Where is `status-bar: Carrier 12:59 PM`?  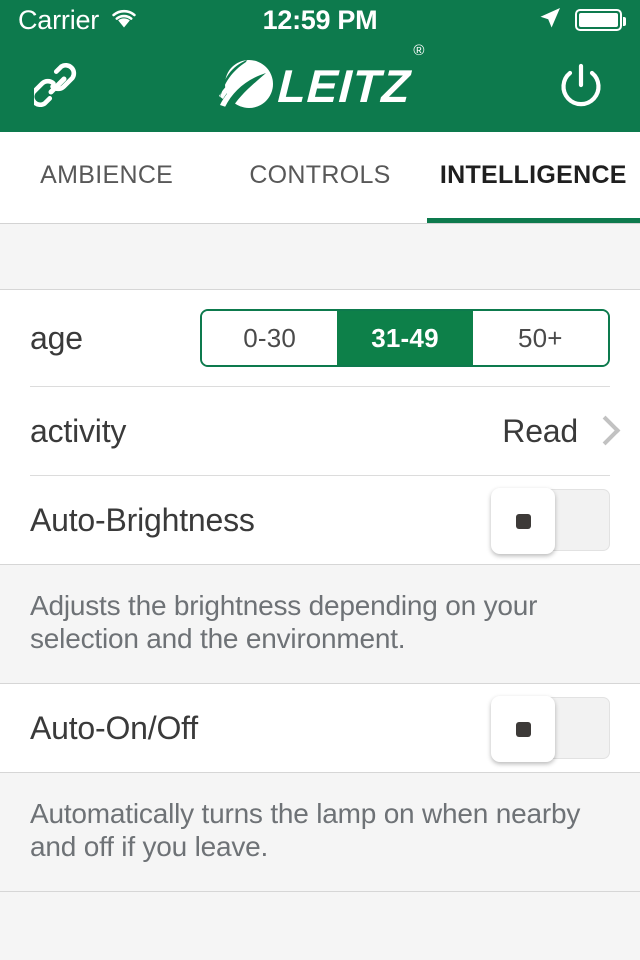 status-bar: Carrier 12:59 PM is located at coordinates (320, 20).